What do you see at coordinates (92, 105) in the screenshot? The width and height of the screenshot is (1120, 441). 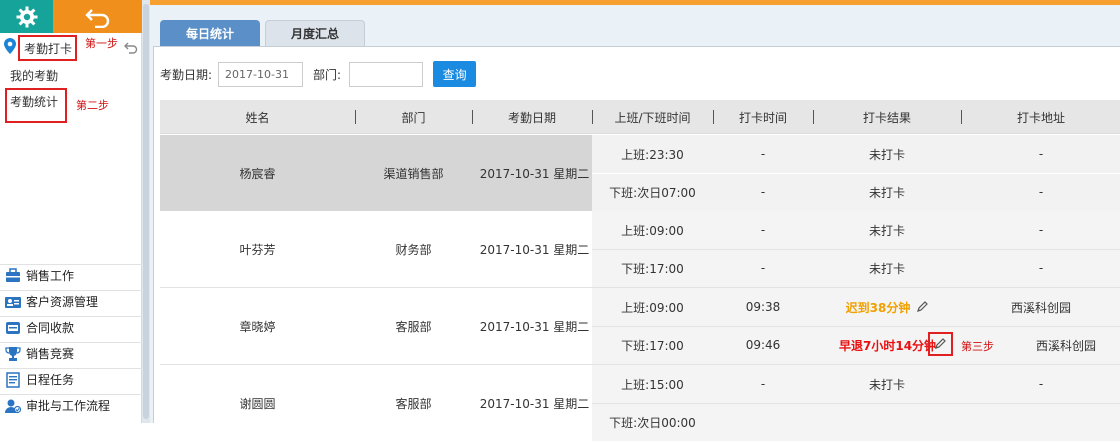 I see `step2-annotation: 第二步` at bounding box center [92, 105].